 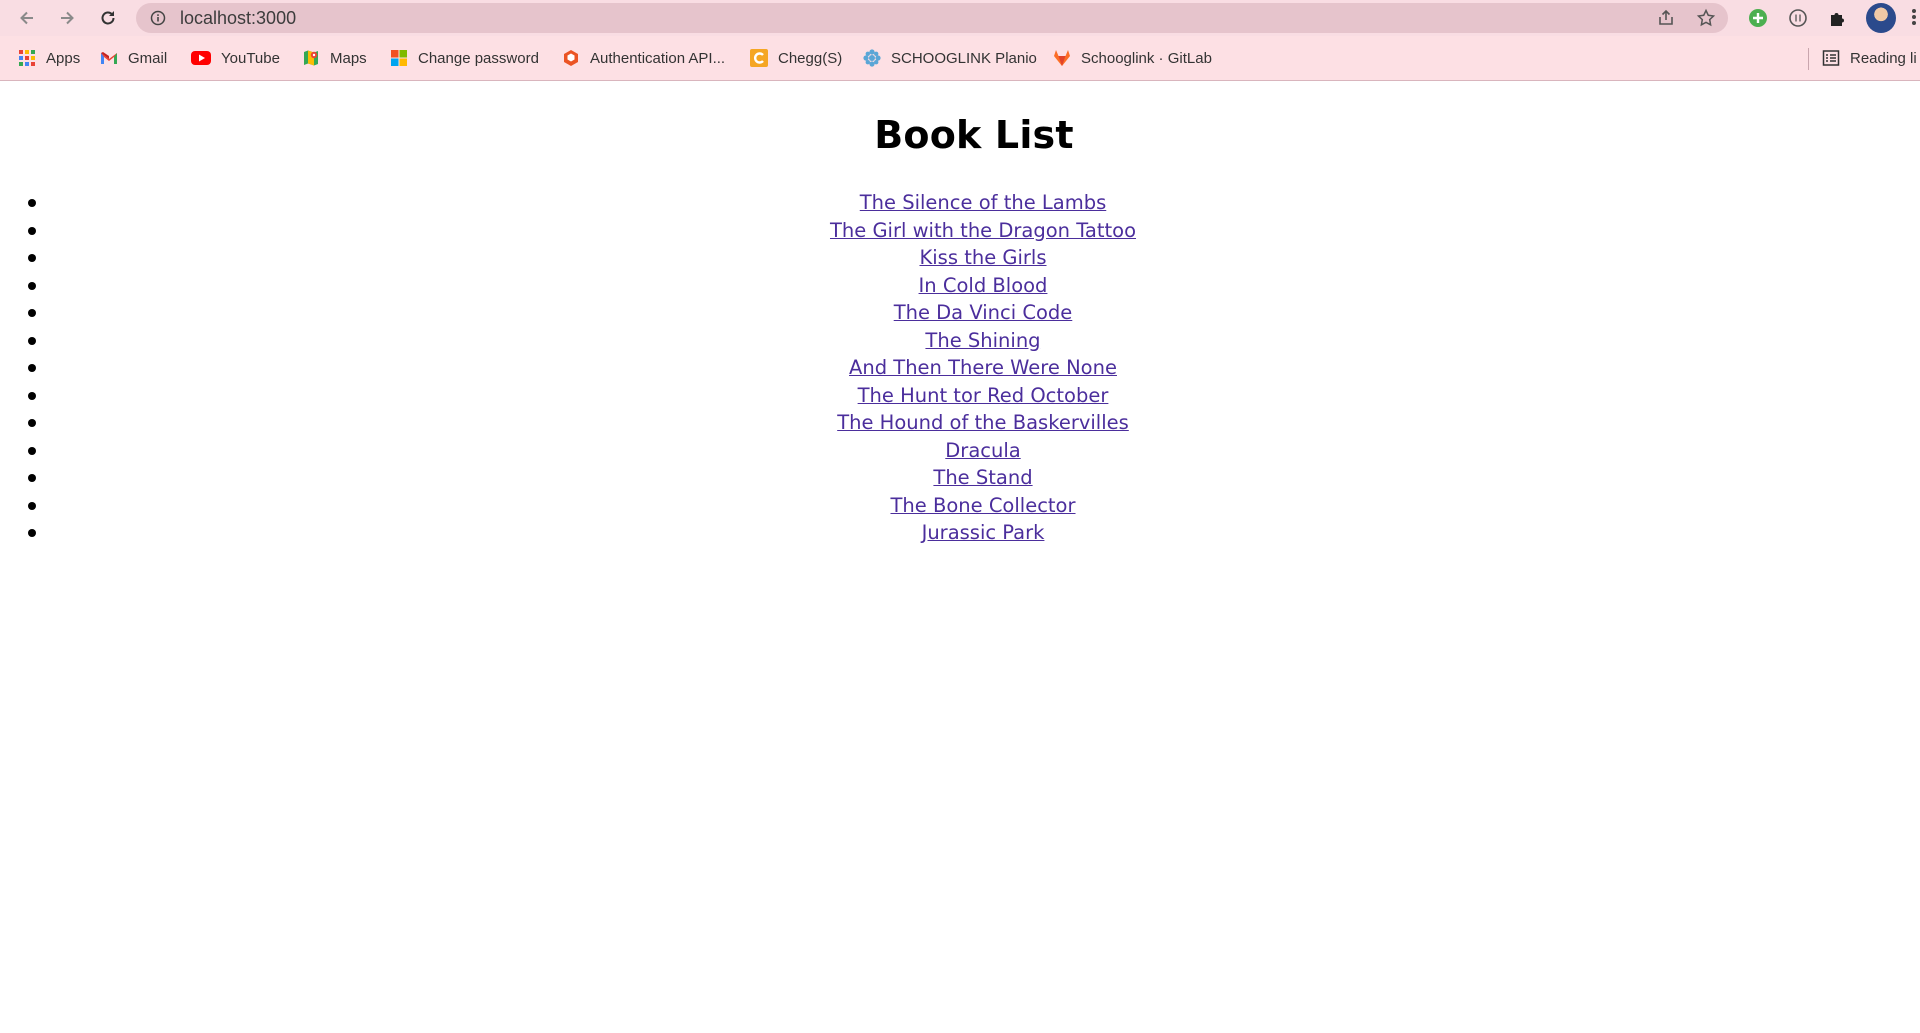 I want to click on auth-api-icon, so click(x=571, y=58).